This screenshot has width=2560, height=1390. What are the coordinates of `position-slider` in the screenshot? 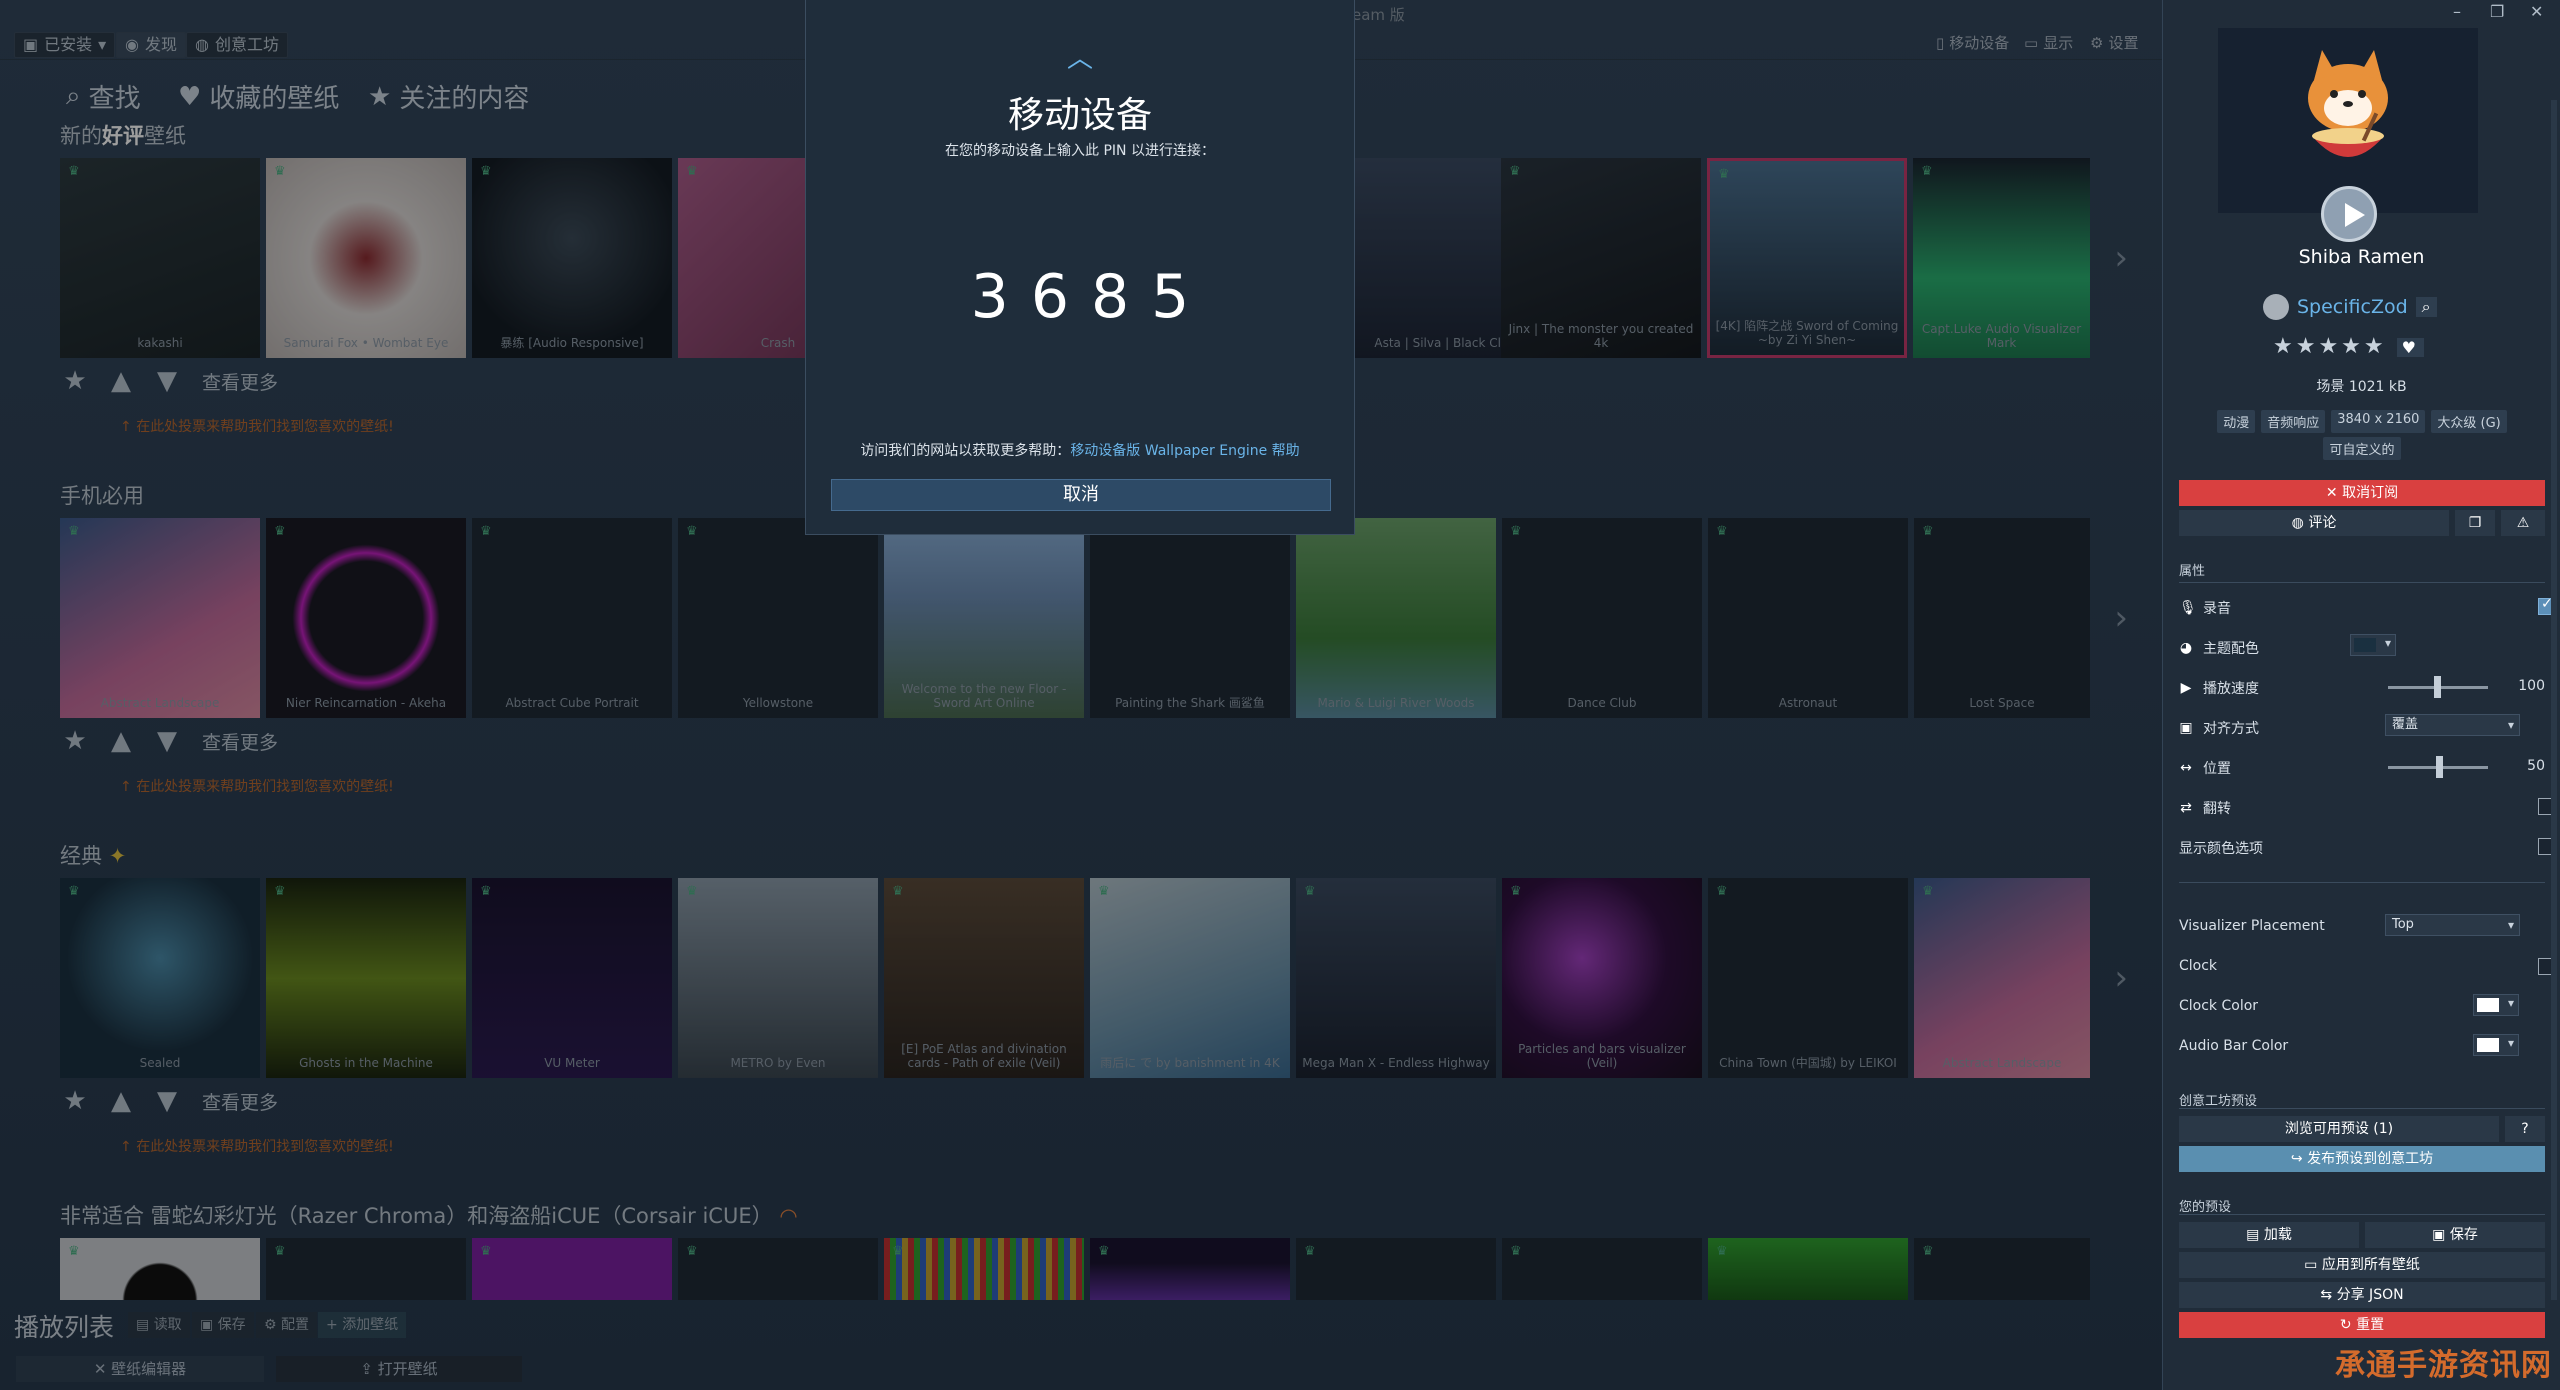 It's located at (2438, 767).